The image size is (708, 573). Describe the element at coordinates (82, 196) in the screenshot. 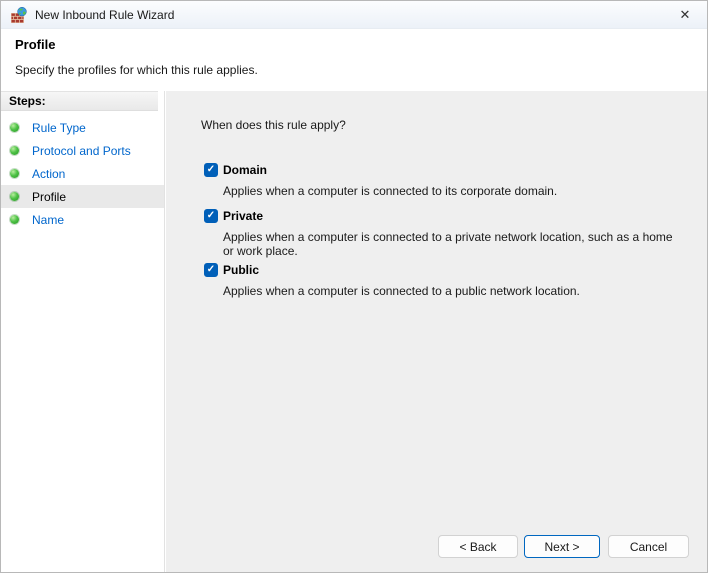

I see `sidebar-item-profile: Profile` at that location.